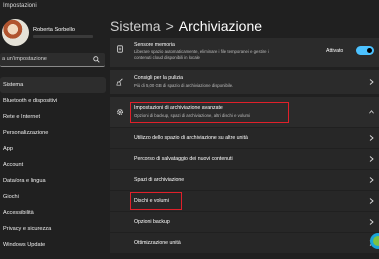 The height and width of the screenshot is (259, 379). What do you see at coordinates (53, 165) in the screenshot?
I see `sidebar-item-account: Account` at bounding box center [53, 165].